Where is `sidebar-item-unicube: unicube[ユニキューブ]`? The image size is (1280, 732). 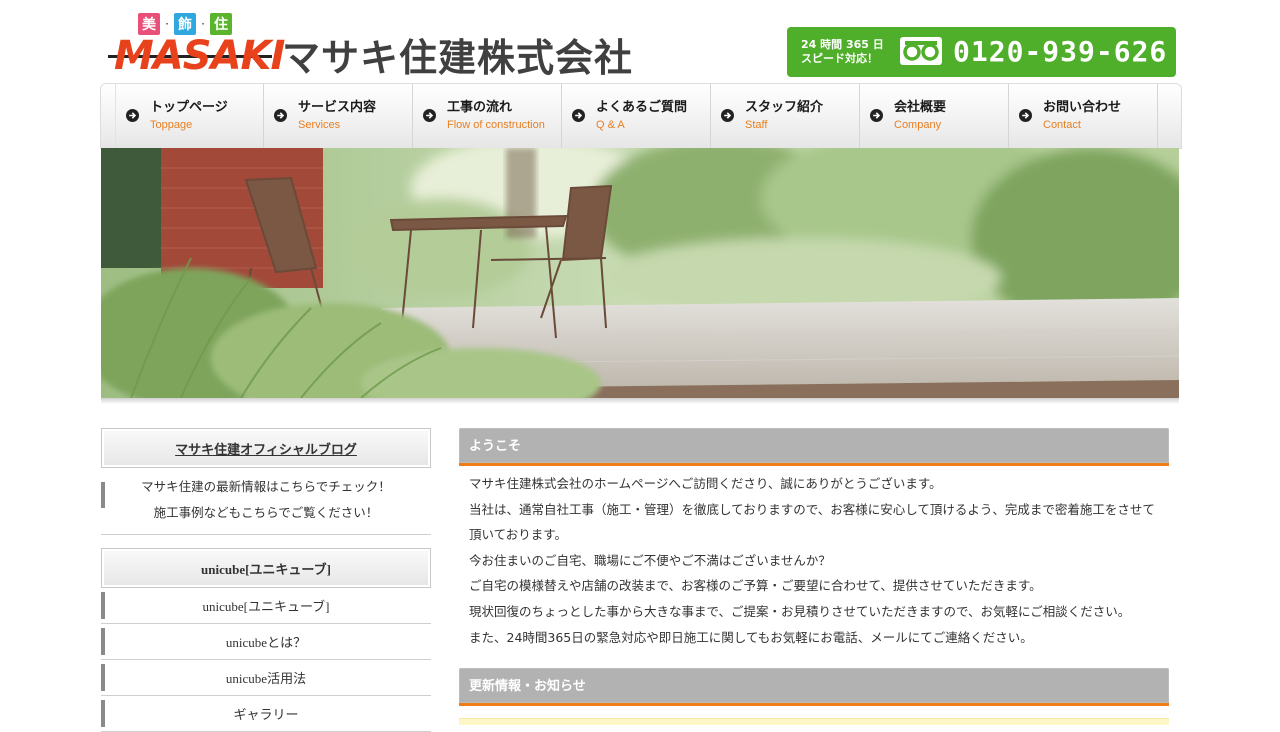
sidebar-item-unicube: unicube[ユニキューブ] is located at coordinates (266, 606).